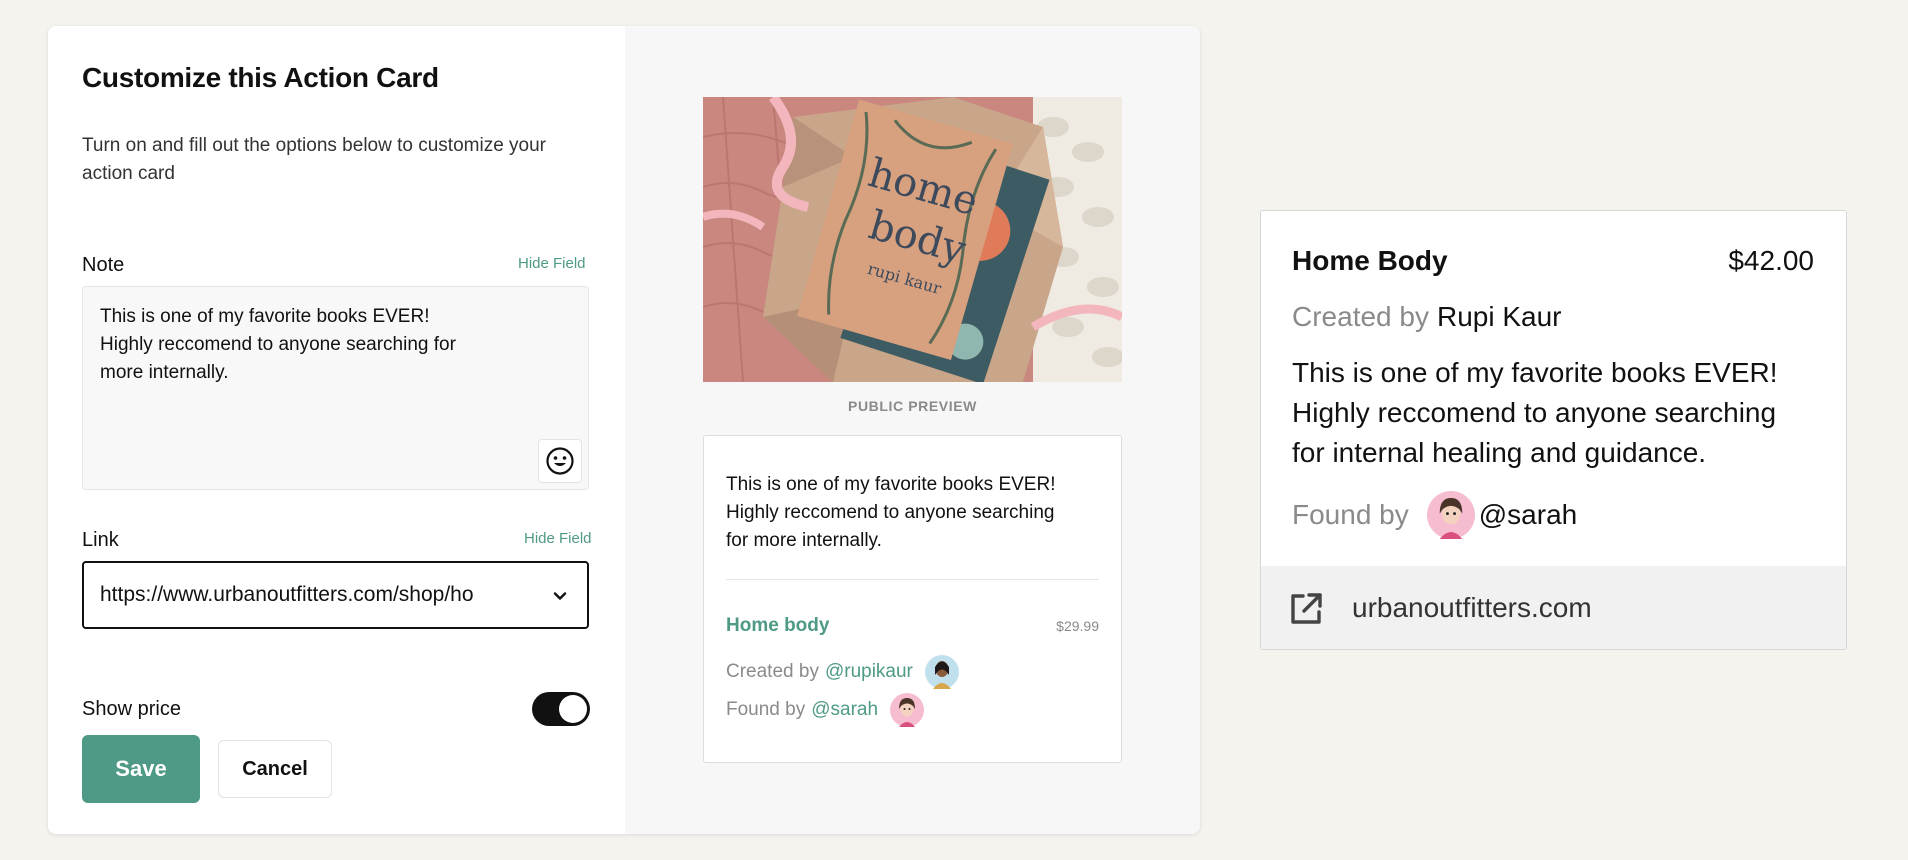  What do you see at coordinates (141, 769) in the screenshot?
I see `save-button: Save` at bounding box center [141, 769].